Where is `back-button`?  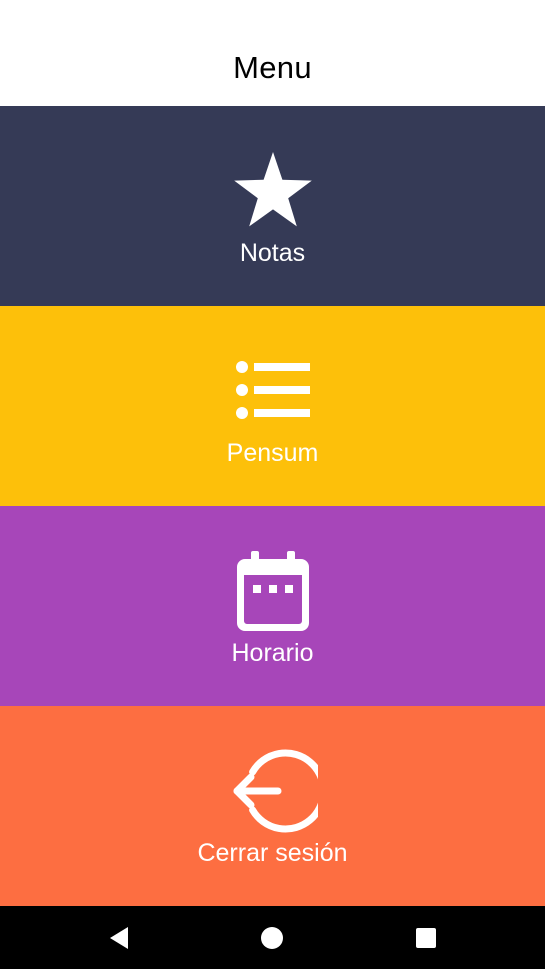 back-button is located at coordinates (119, 937).